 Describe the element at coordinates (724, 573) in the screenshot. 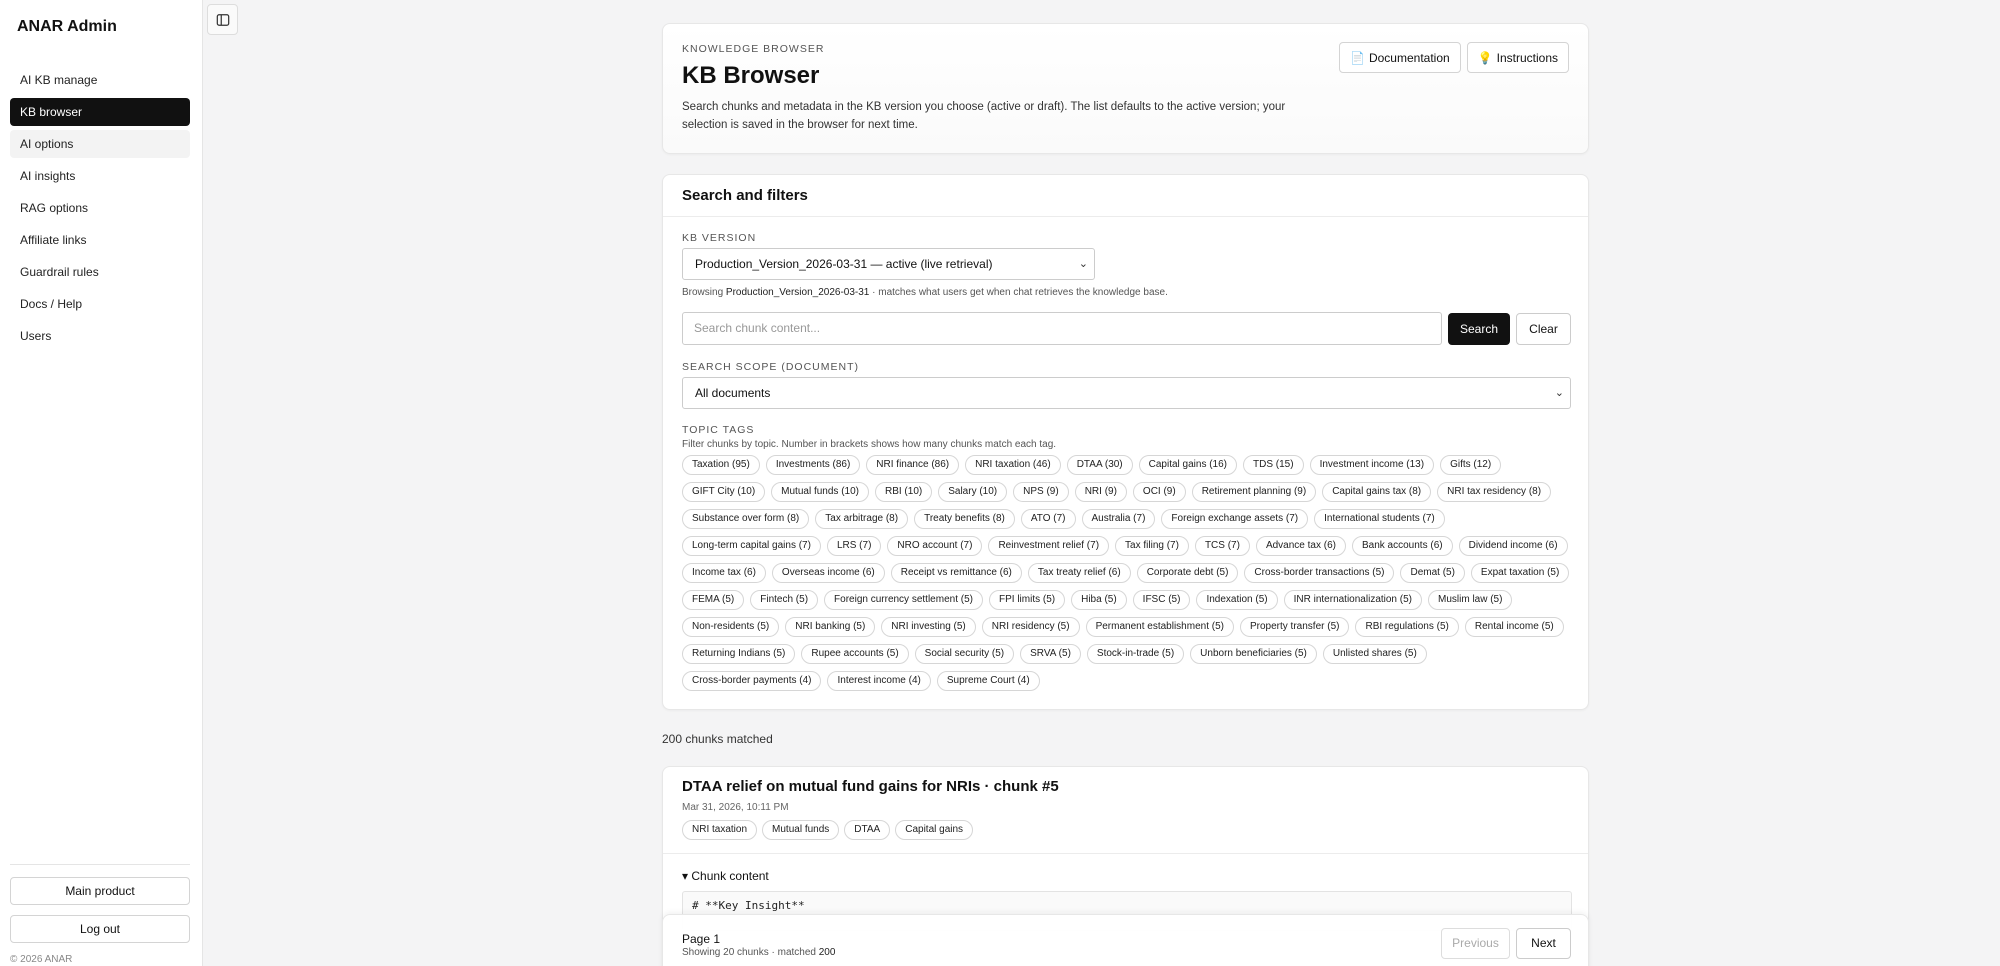

I see `topic-tag: Income tax (6)` at that location.